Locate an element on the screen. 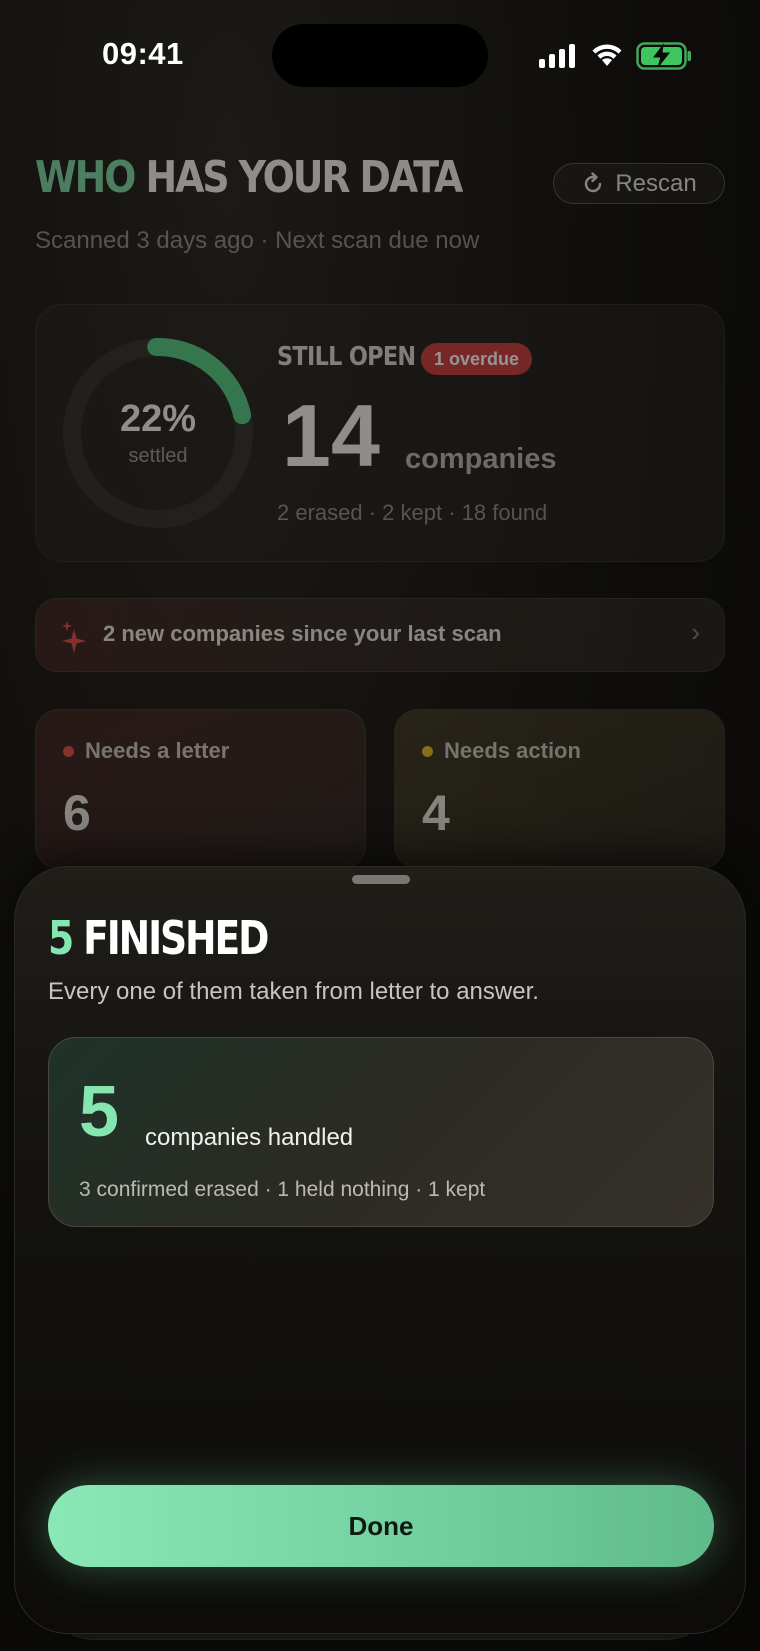  rescan-label: Rescan is located at coordinates (656, 183).